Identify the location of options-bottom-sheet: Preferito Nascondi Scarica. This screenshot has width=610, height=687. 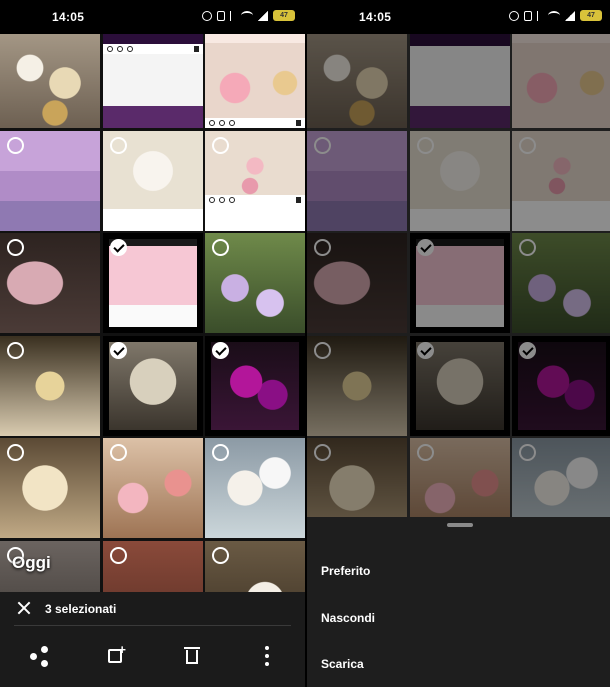
(458, 602).